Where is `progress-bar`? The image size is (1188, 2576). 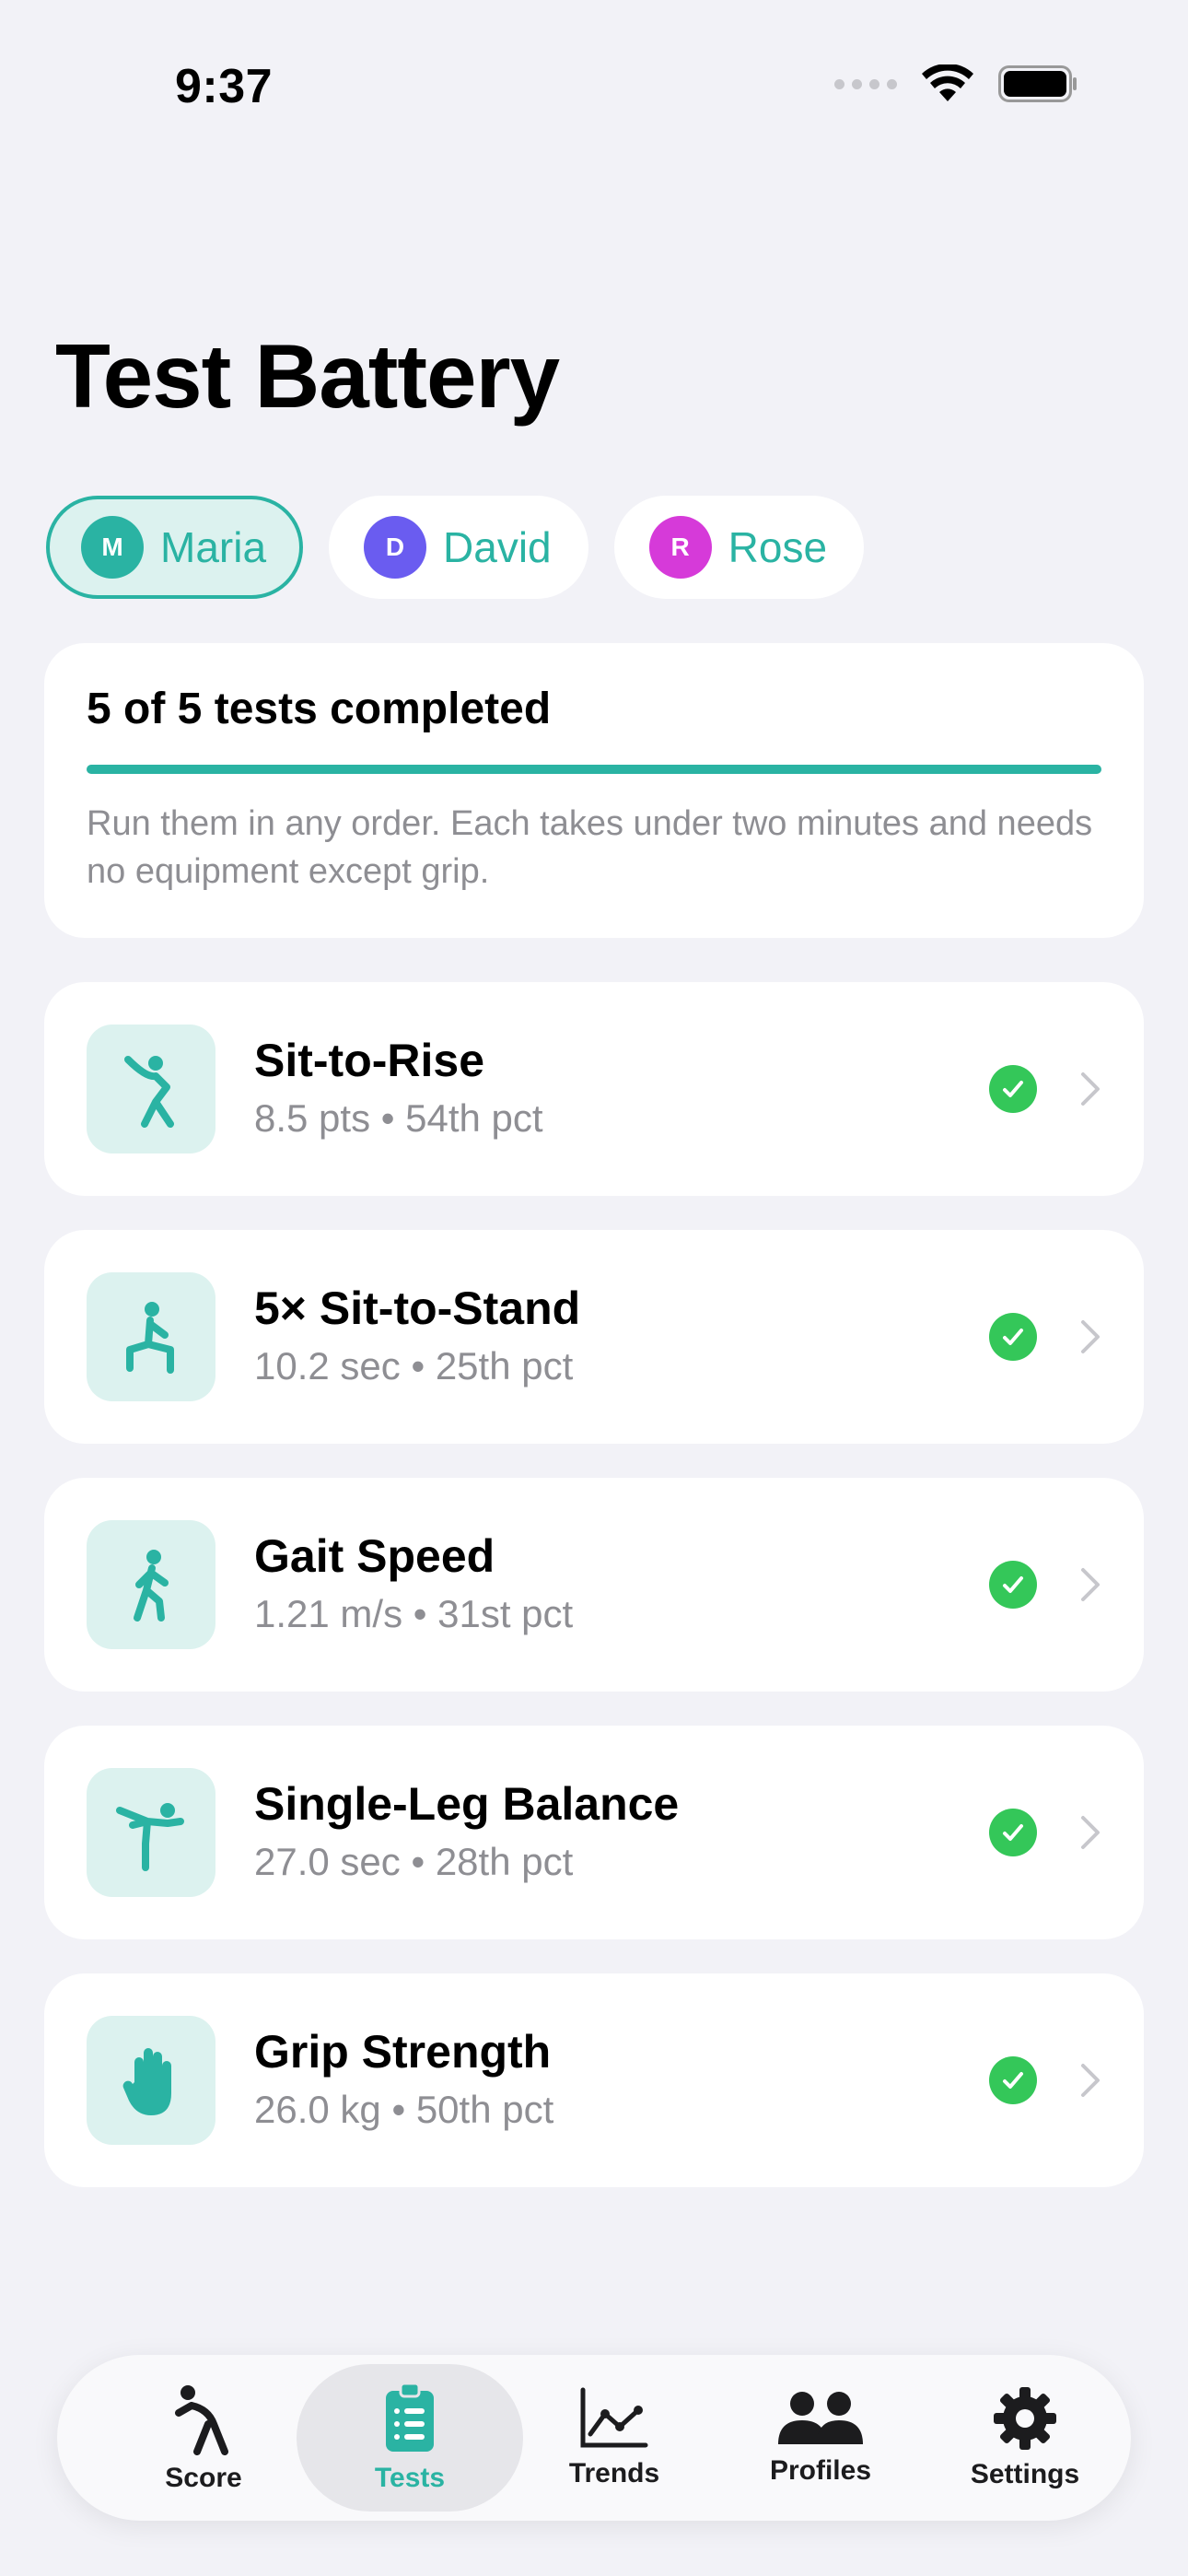
progress-bar is located at coordinates (594, 769).